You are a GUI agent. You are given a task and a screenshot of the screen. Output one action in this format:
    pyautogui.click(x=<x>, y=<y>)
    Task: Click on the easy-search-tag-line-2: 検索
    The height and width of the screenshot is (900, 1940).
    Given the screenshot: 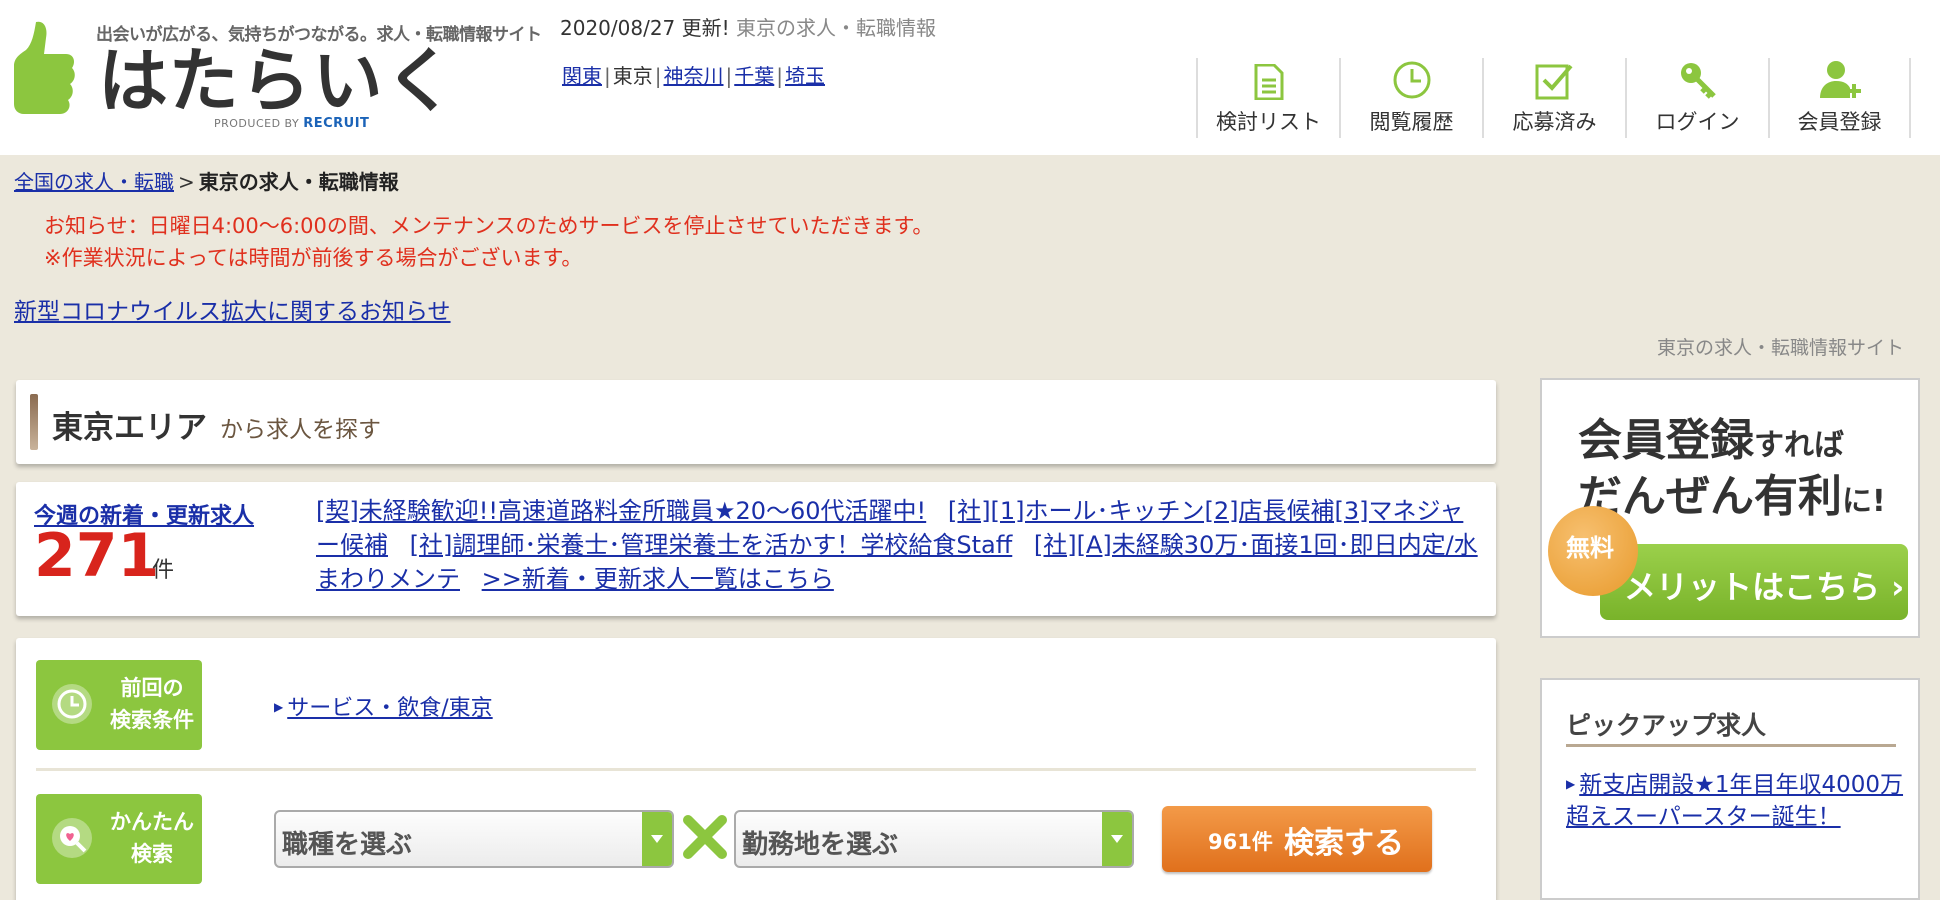 What is the action you would take?
    pyautogui.click(x=152, y=854)
    